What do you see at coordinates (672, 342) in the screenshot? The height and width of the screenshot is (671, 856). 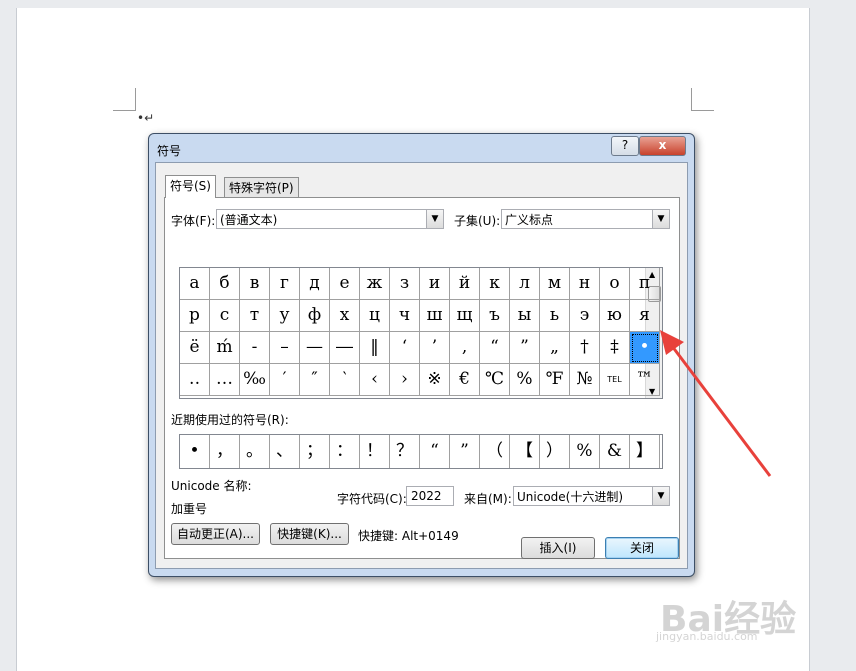 I see `arrow-head` at bounding box center [672, 342].